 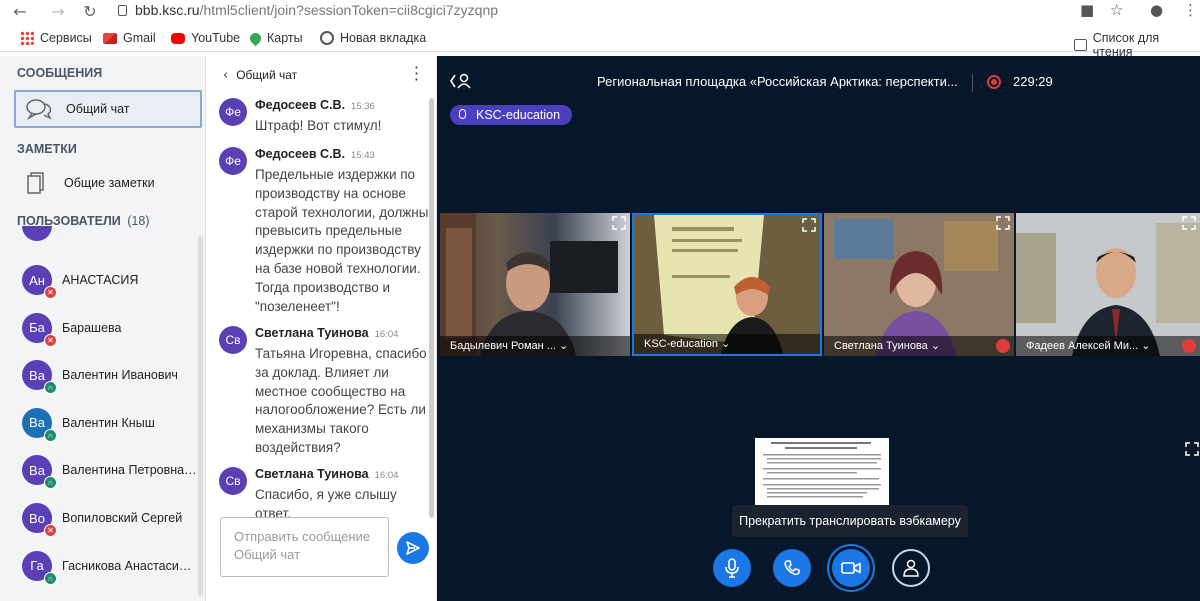 What do you see at coordinates (255, 38) in the screenshot?
I see `maps-pin-icon` at bounding box center [255, 38].